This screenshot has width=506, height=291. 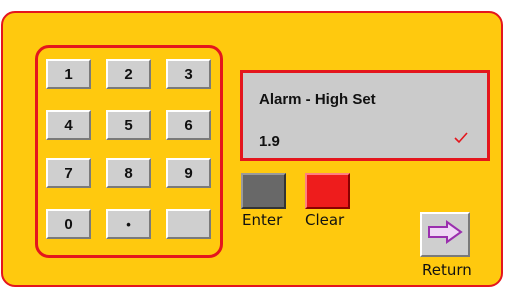 I want to click on key-decimal: •, so click(x=128, y=224).